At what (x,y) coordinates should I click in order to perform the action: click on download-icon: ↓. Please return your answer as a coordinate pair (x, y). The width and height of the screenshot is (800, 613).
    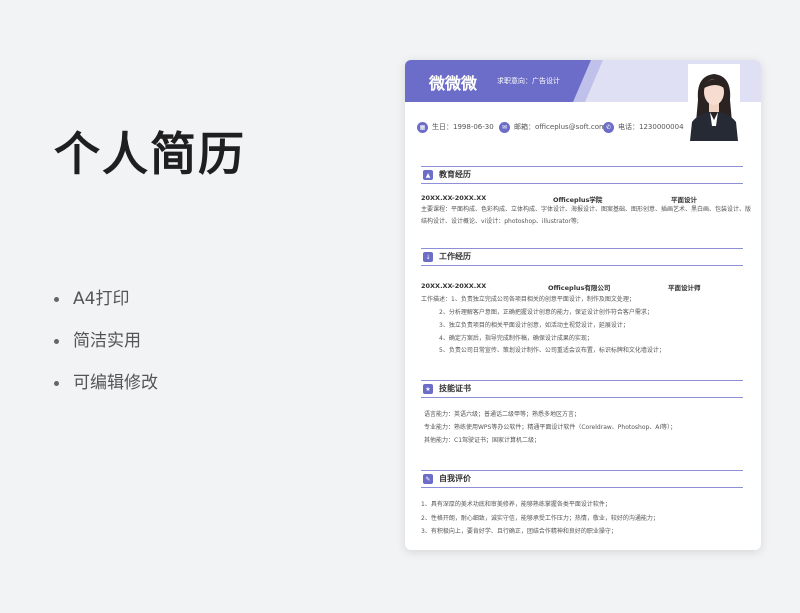
    Looking at the image, I should click on (428, 257).